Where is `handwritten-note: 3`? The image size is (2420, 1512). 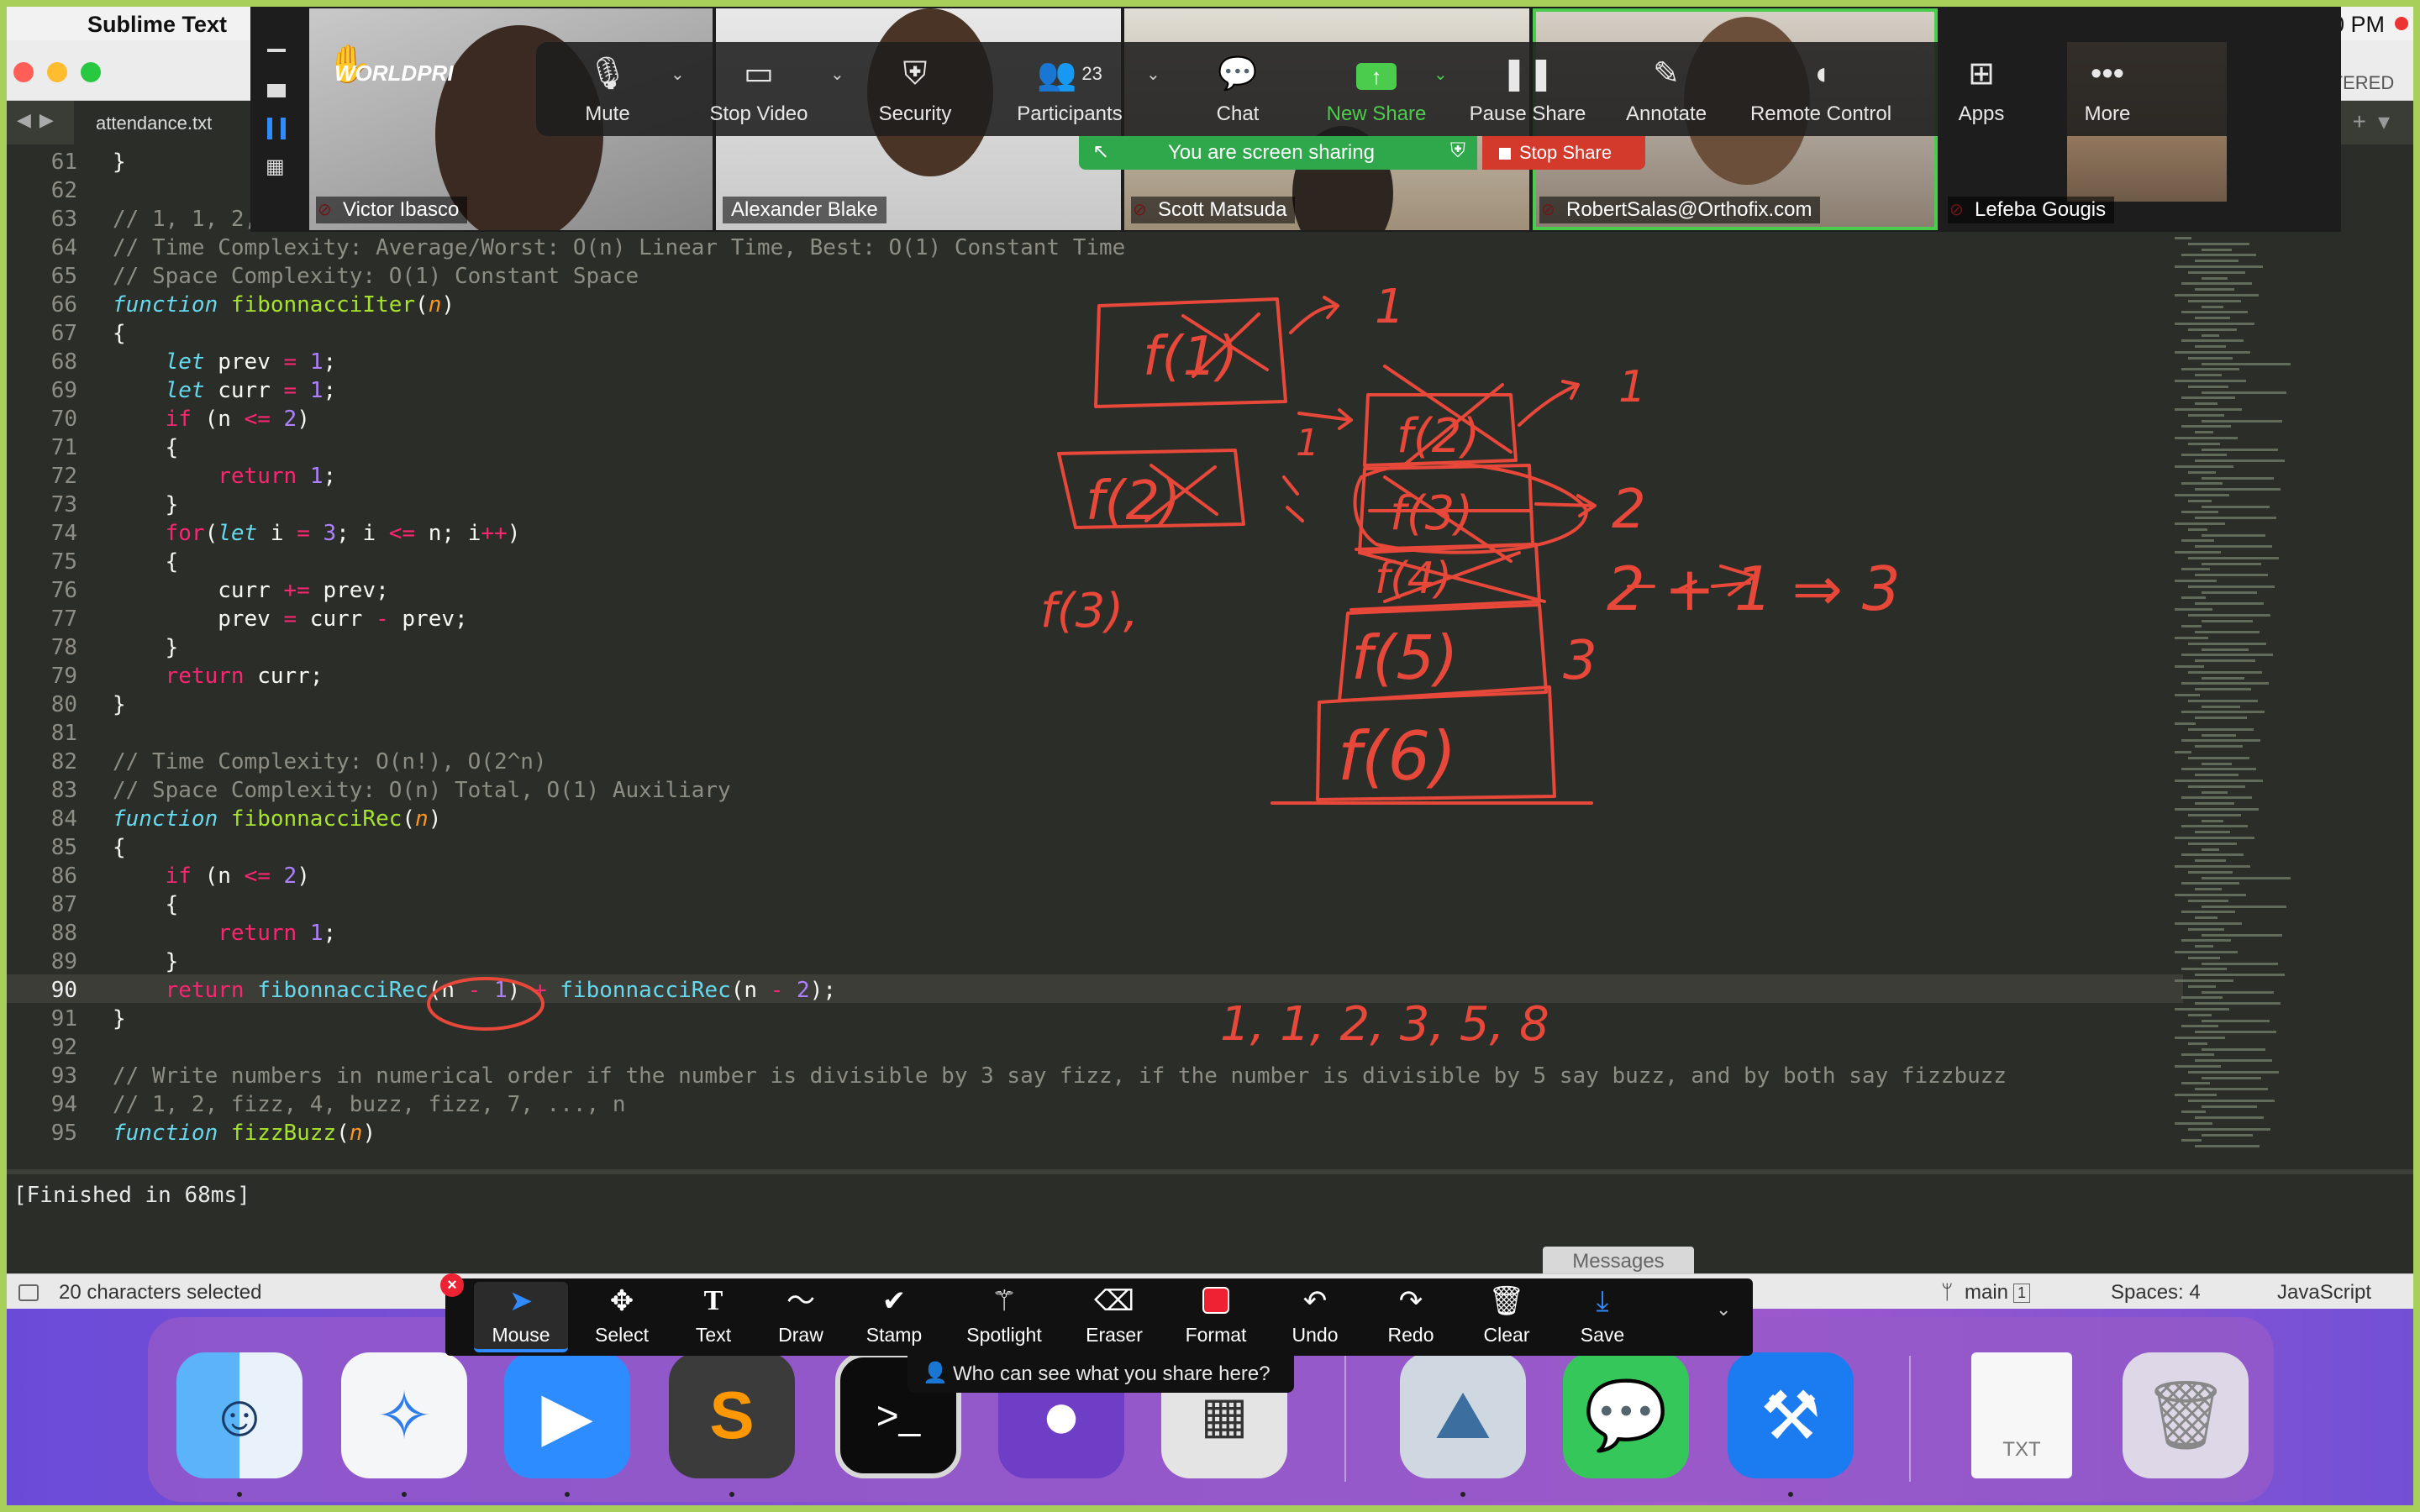
handwritten-note: 3 is located at coordinates (1580, 661).